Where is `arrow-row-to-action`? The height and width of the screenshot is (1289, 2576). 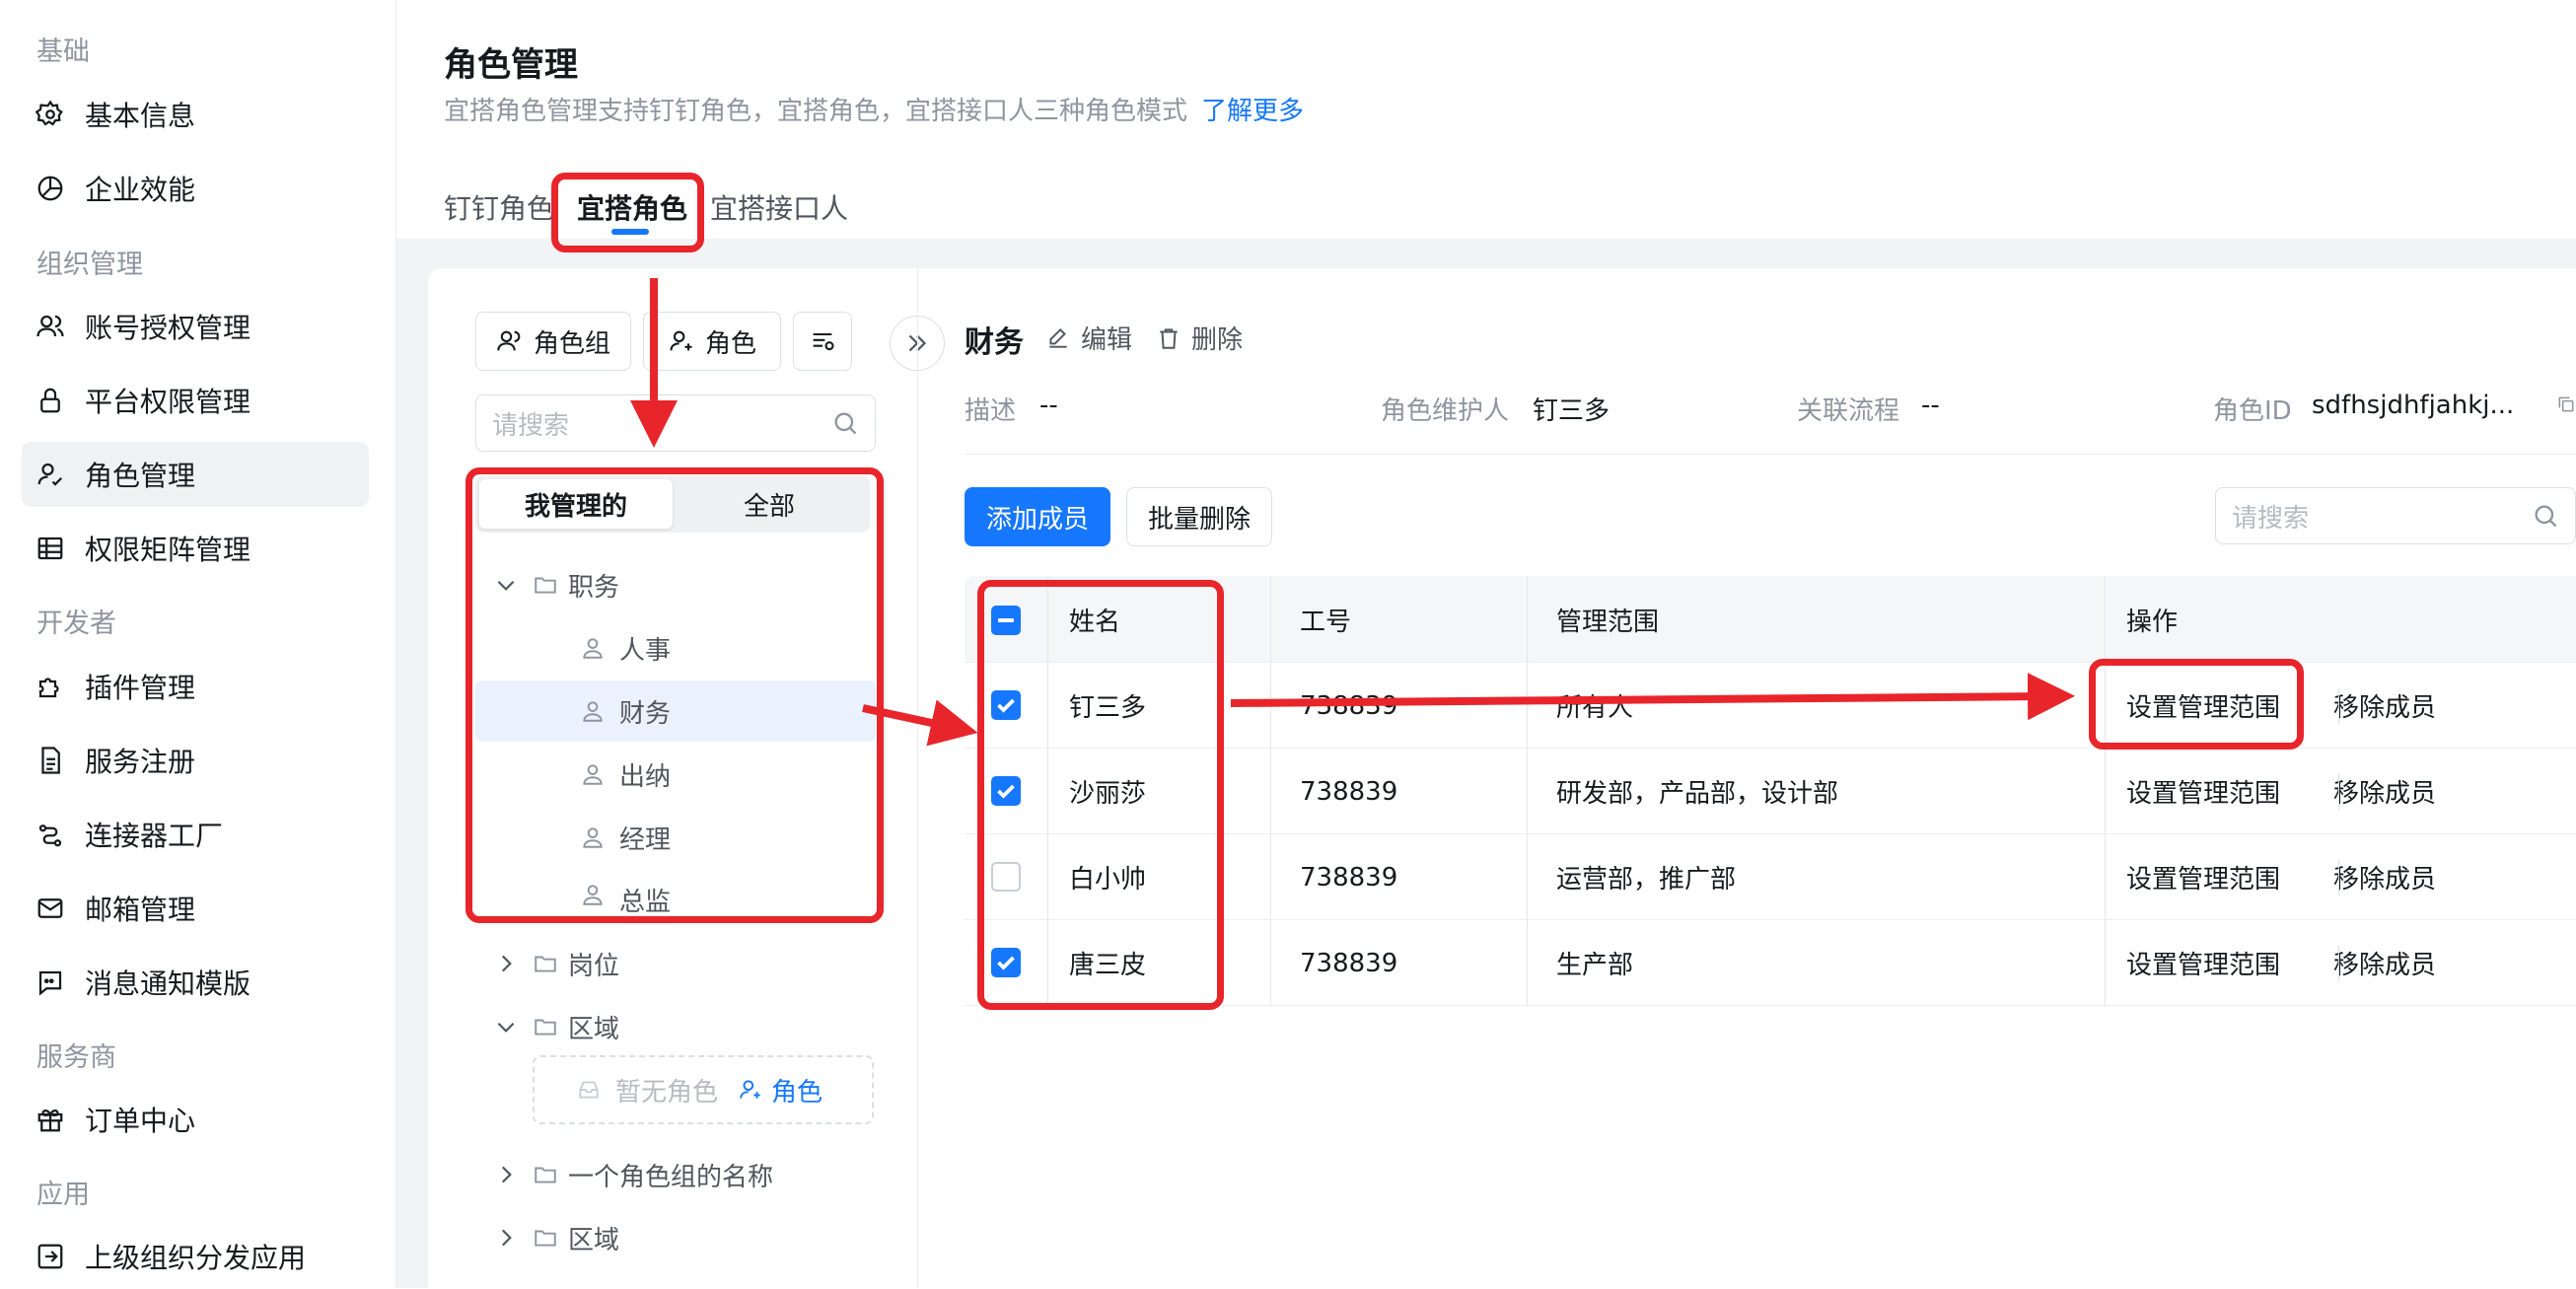
arrow-row-to-action is located at coordinates (1652, 697).